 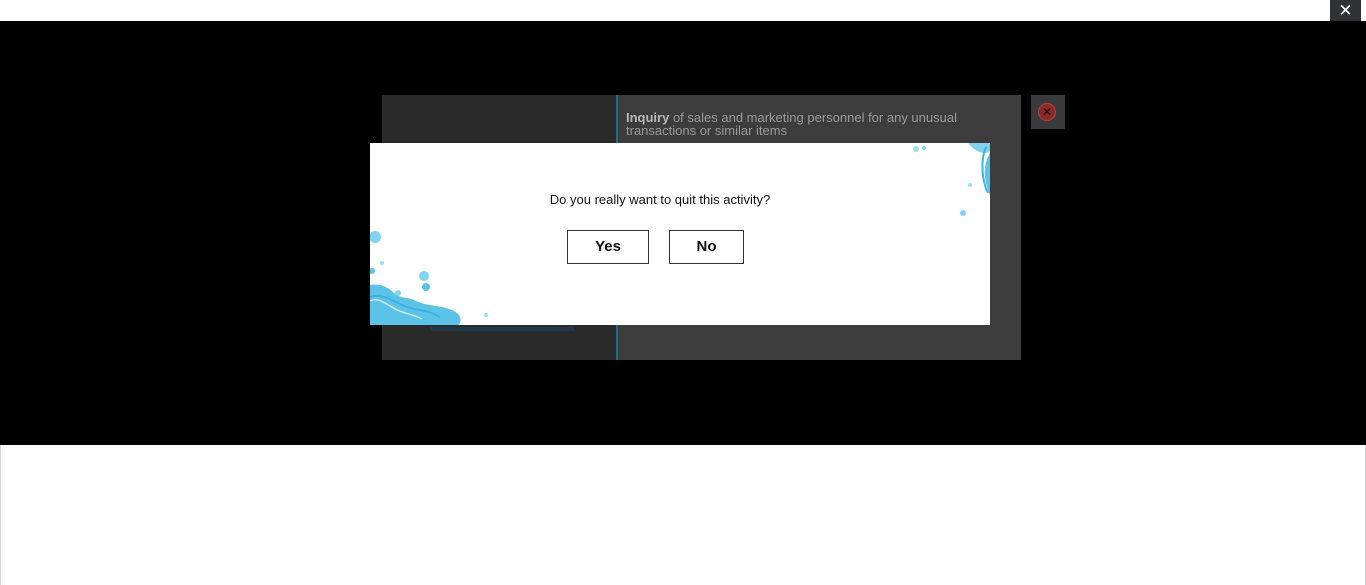 I want to click on close-icon: ✕, so click(x=1345, y=10).